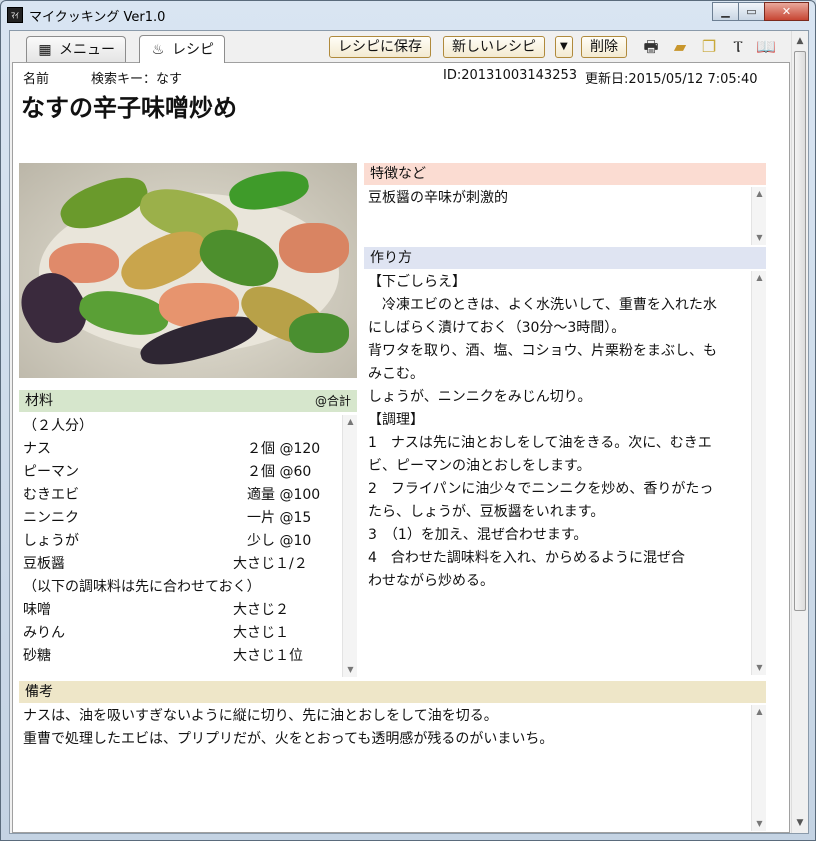 The width and height of the screenshot is (816, 841). Describe the element at coordinates (478, 535) in the screenshot. I see `method-line: 3 （1）を加え、混ぜ合わせます。` at that location.